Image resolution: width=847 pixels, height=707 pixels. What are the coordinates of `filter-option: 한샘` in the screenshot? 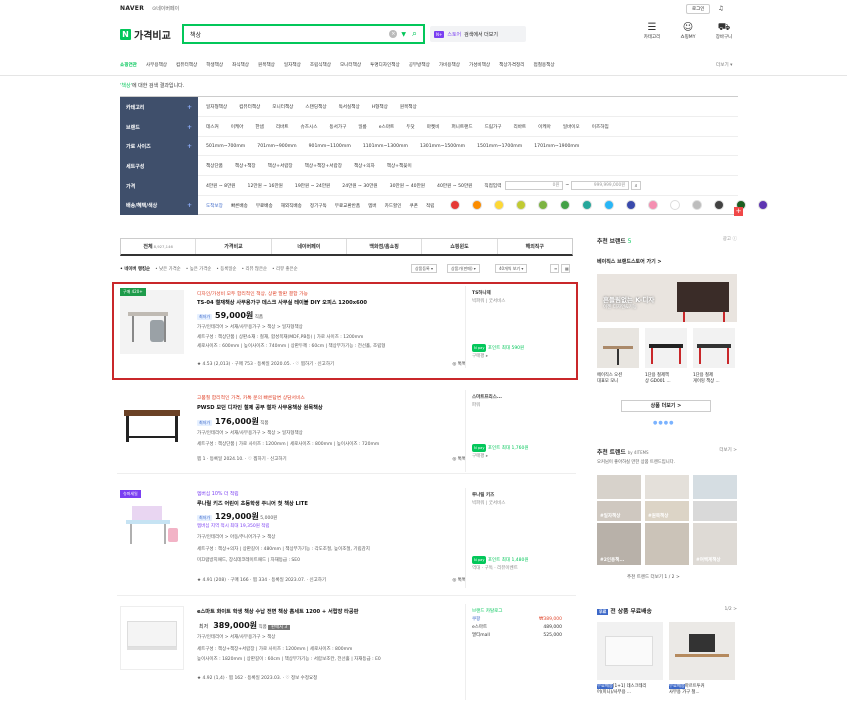 It's located at (259, 127).